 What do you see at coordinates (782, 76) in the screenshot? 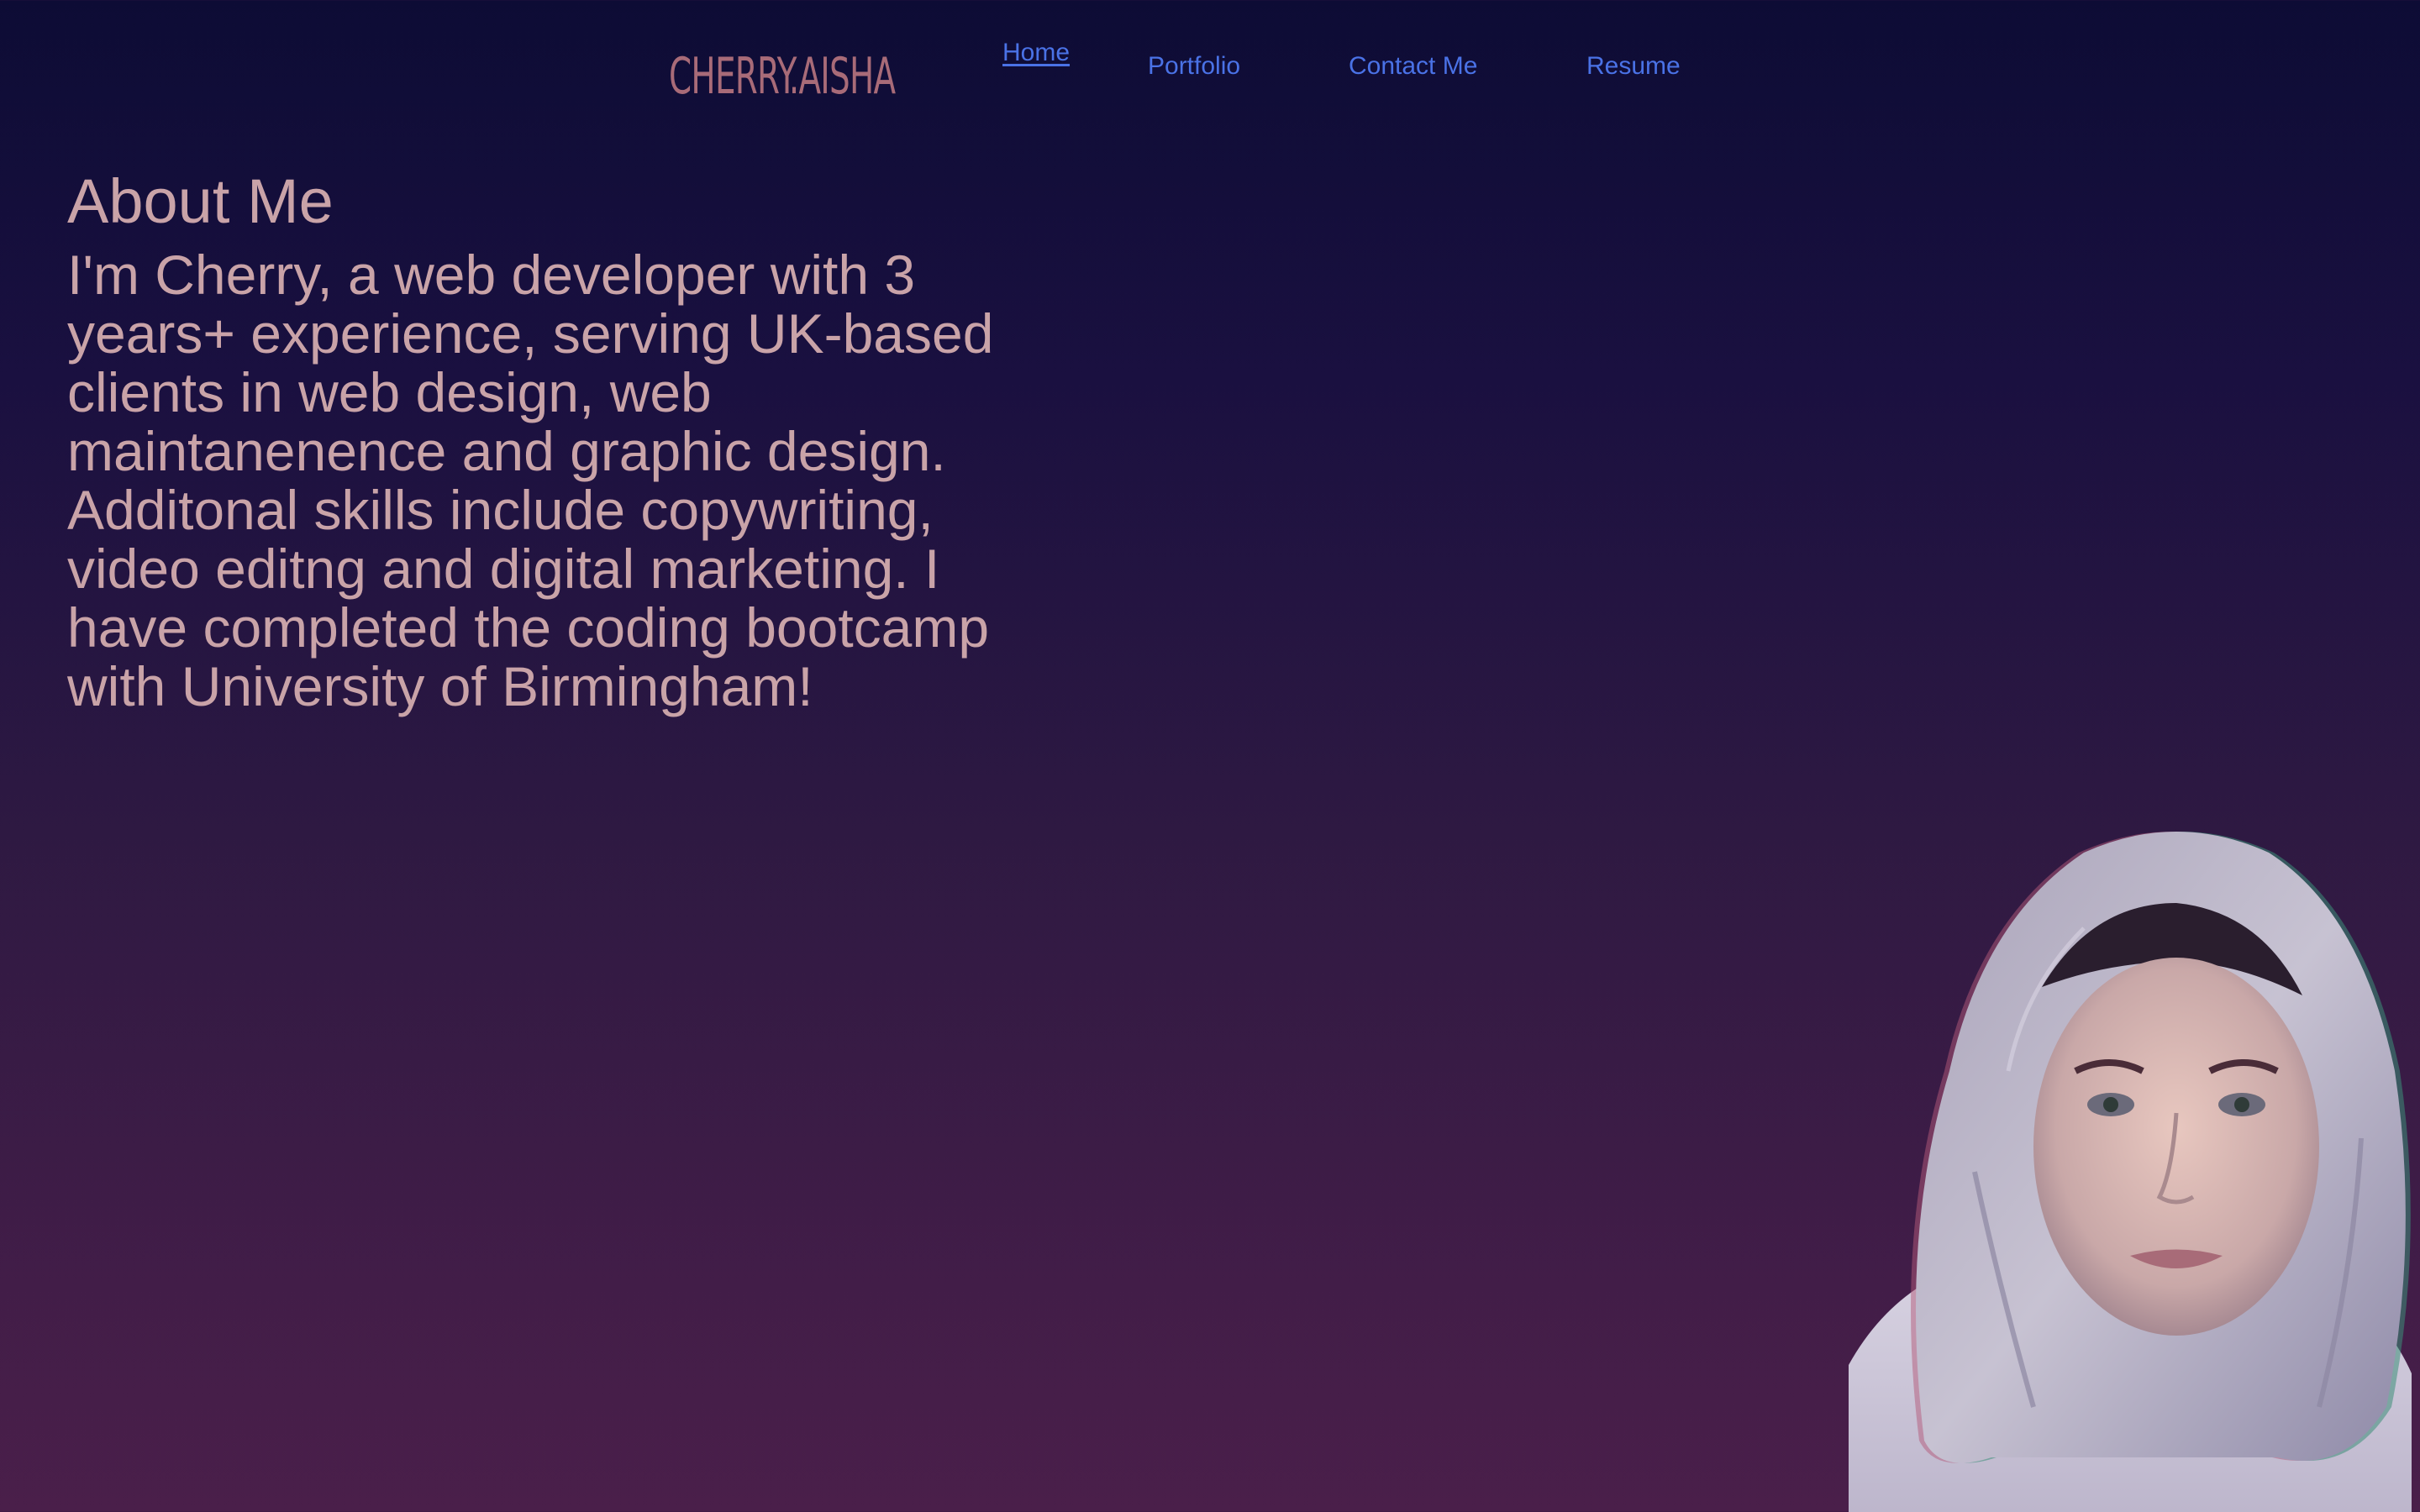
I see `site-logo: CHERRY.AISHA` at bounding box center [782, 76].